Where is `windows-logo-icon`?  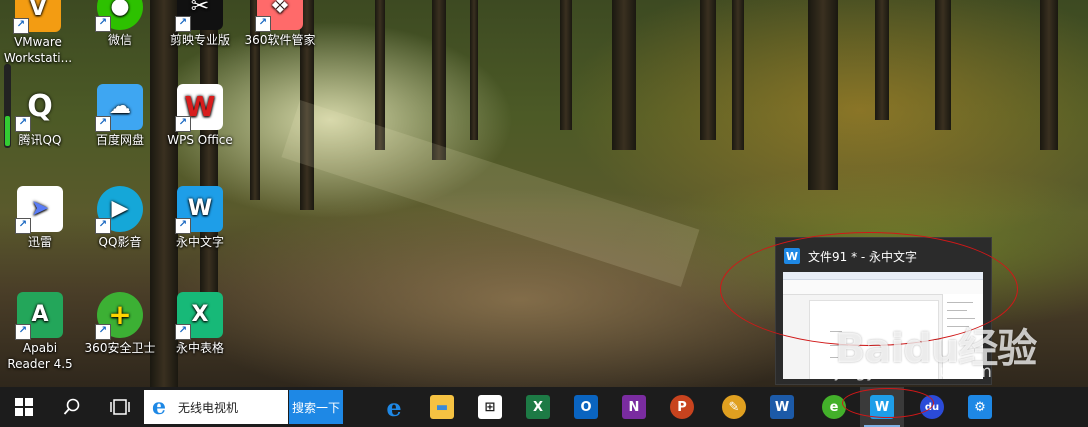 windows-logo-icon is located at coordinates (24, 407).